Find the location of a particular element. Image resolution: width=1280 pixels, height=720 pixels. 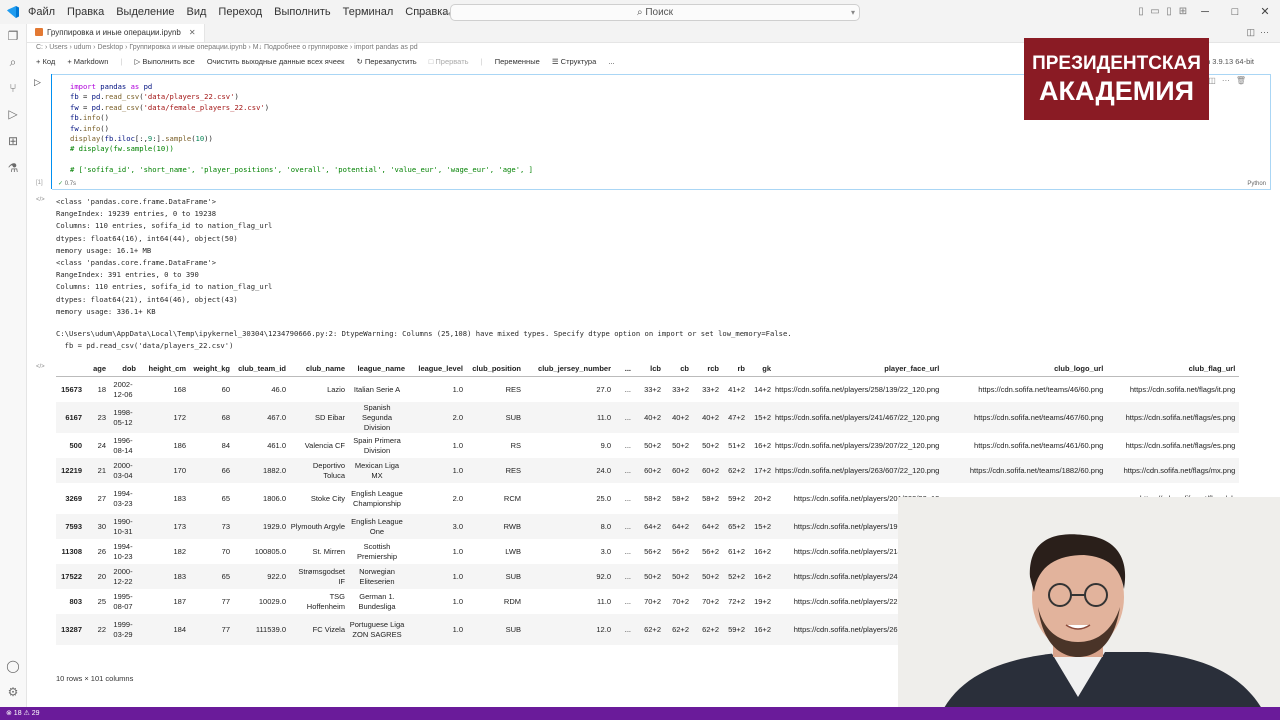

toggle-secondary-sidebar-icon: ▯ is located at coordinates (1169, 12).